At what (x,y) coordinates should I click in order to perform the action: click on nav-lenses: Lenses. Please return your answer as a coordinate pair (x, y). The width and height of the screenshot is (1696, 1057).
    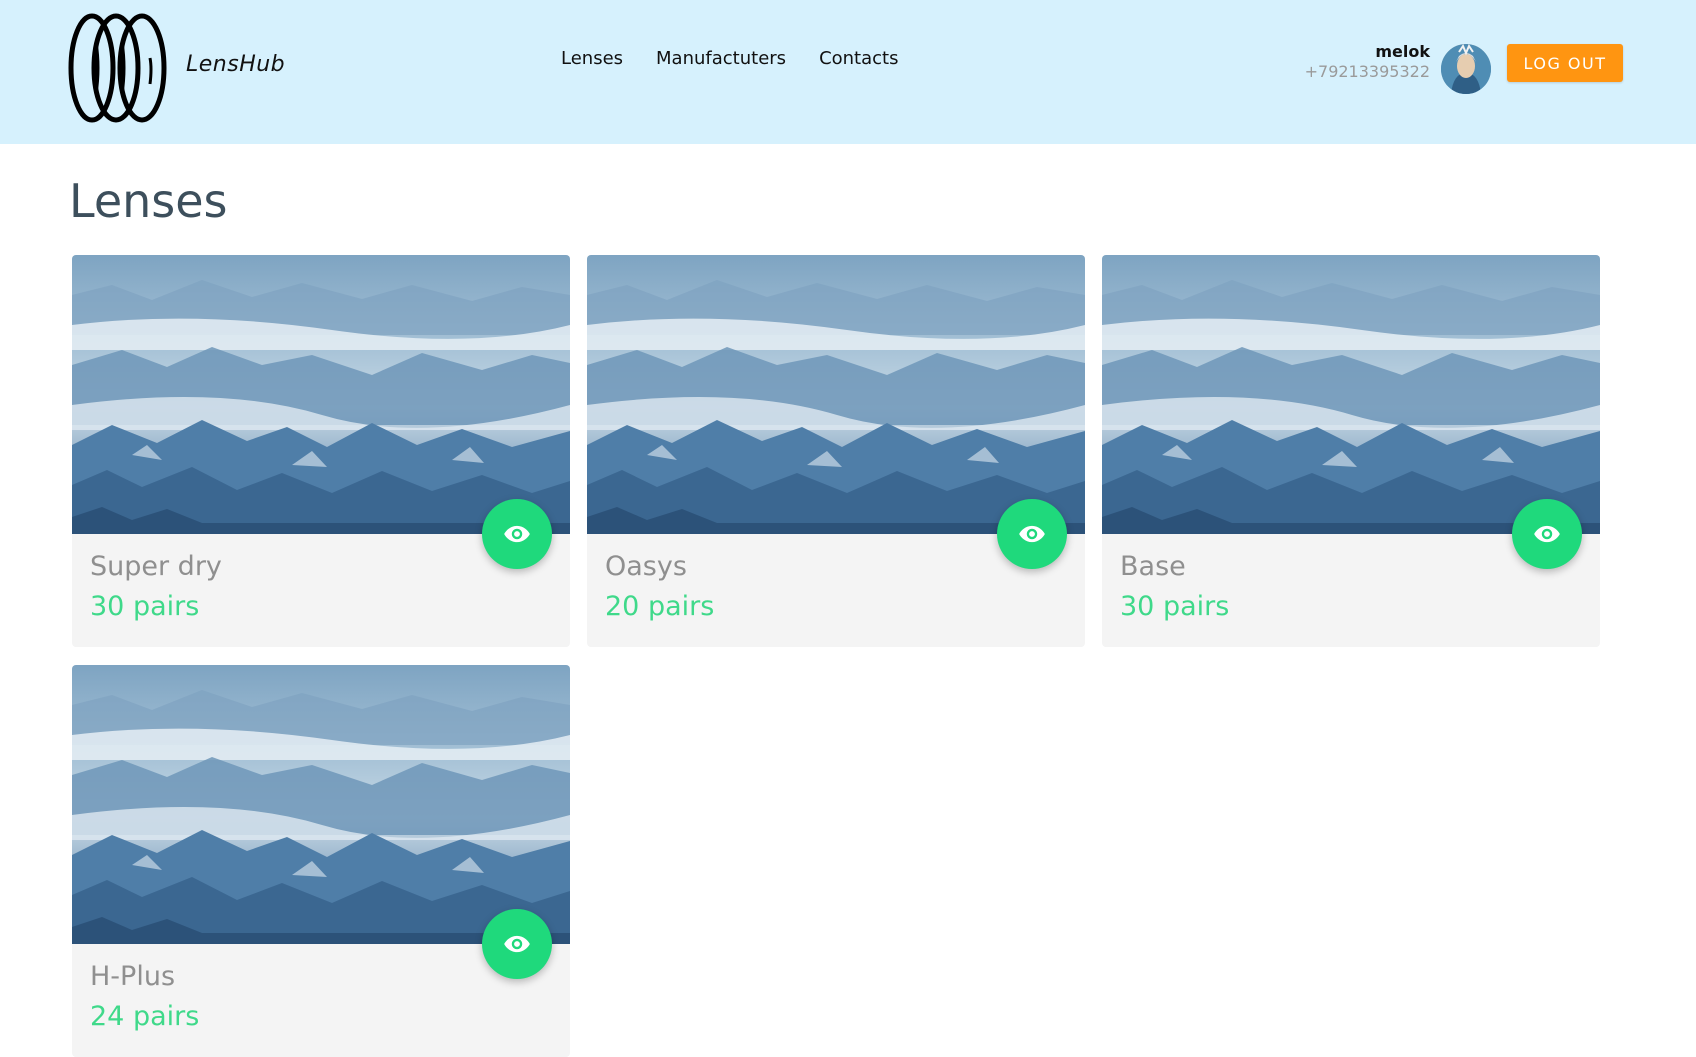
    Looking at the image, I should click on (592, 58).